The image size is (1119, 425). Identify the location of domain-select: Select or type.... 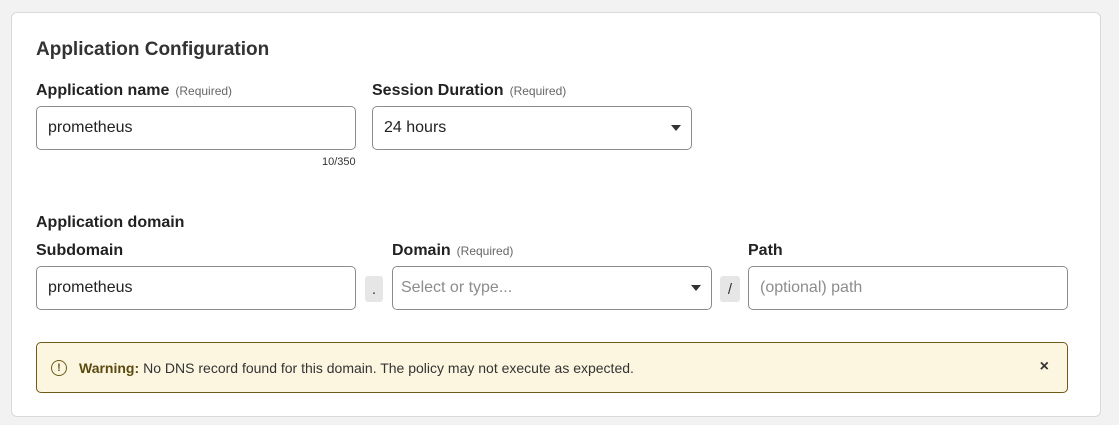
(552, 288).